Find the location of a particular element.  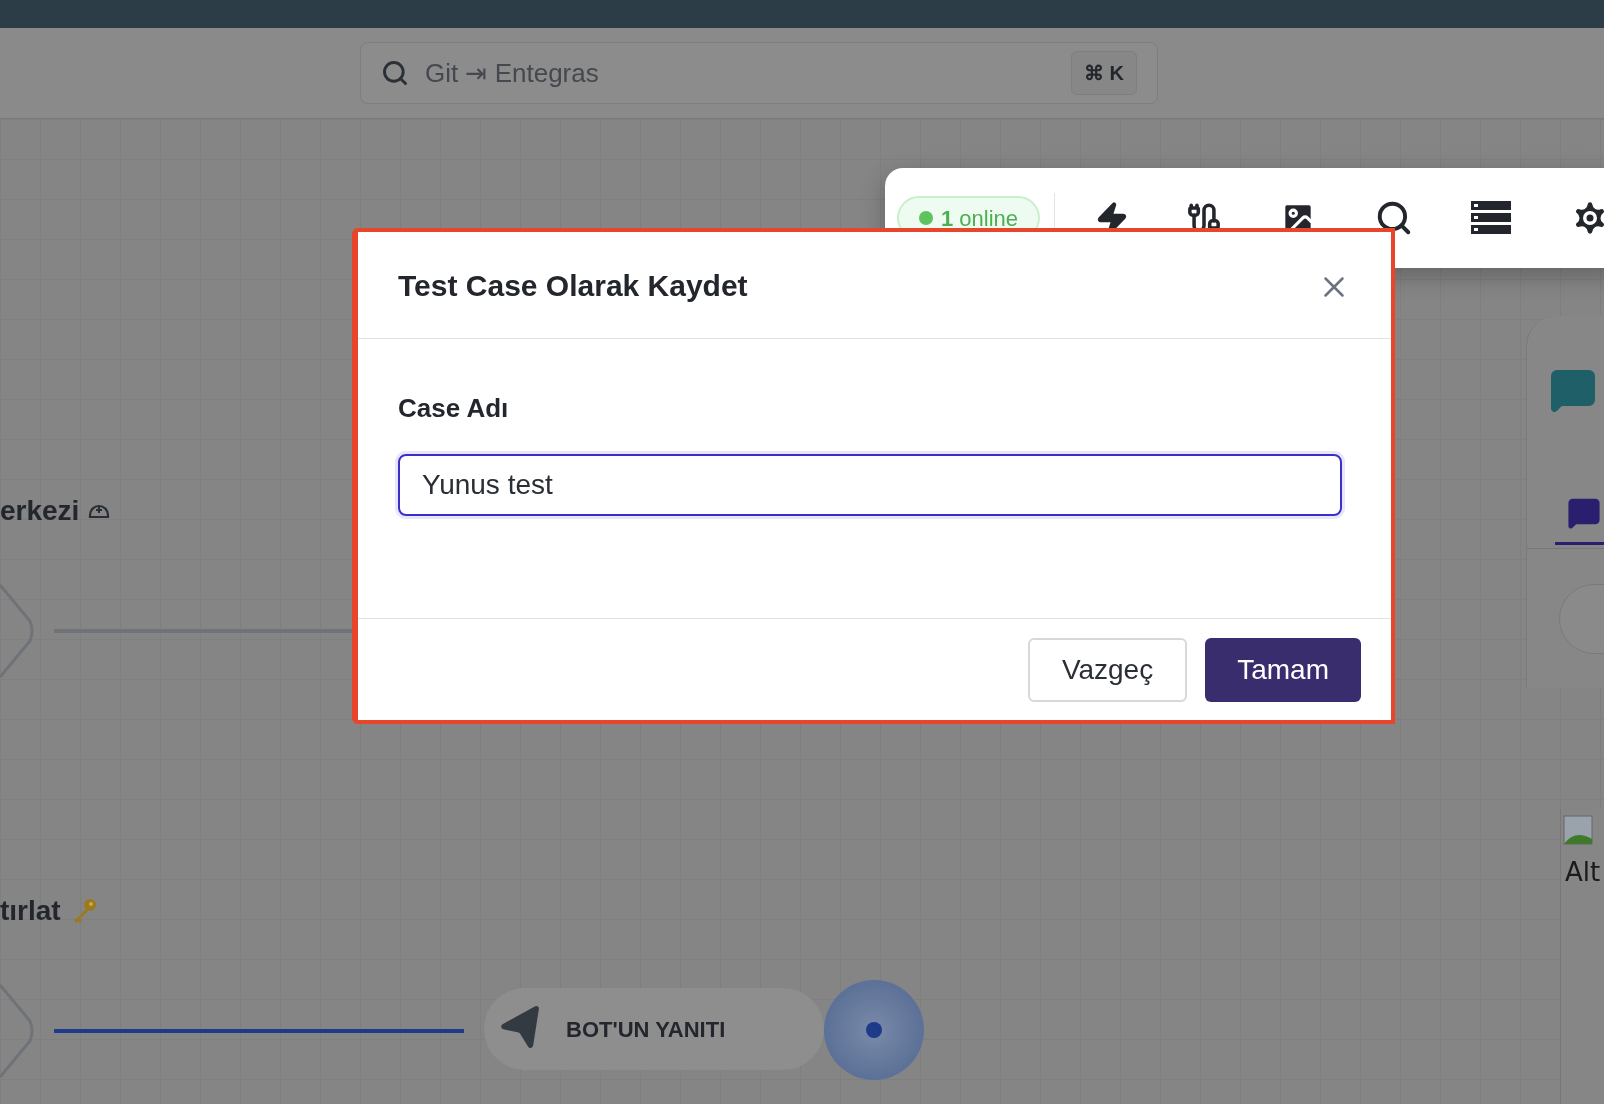

cancel-button: Vazgeç is located at coordinates (1107, 669).